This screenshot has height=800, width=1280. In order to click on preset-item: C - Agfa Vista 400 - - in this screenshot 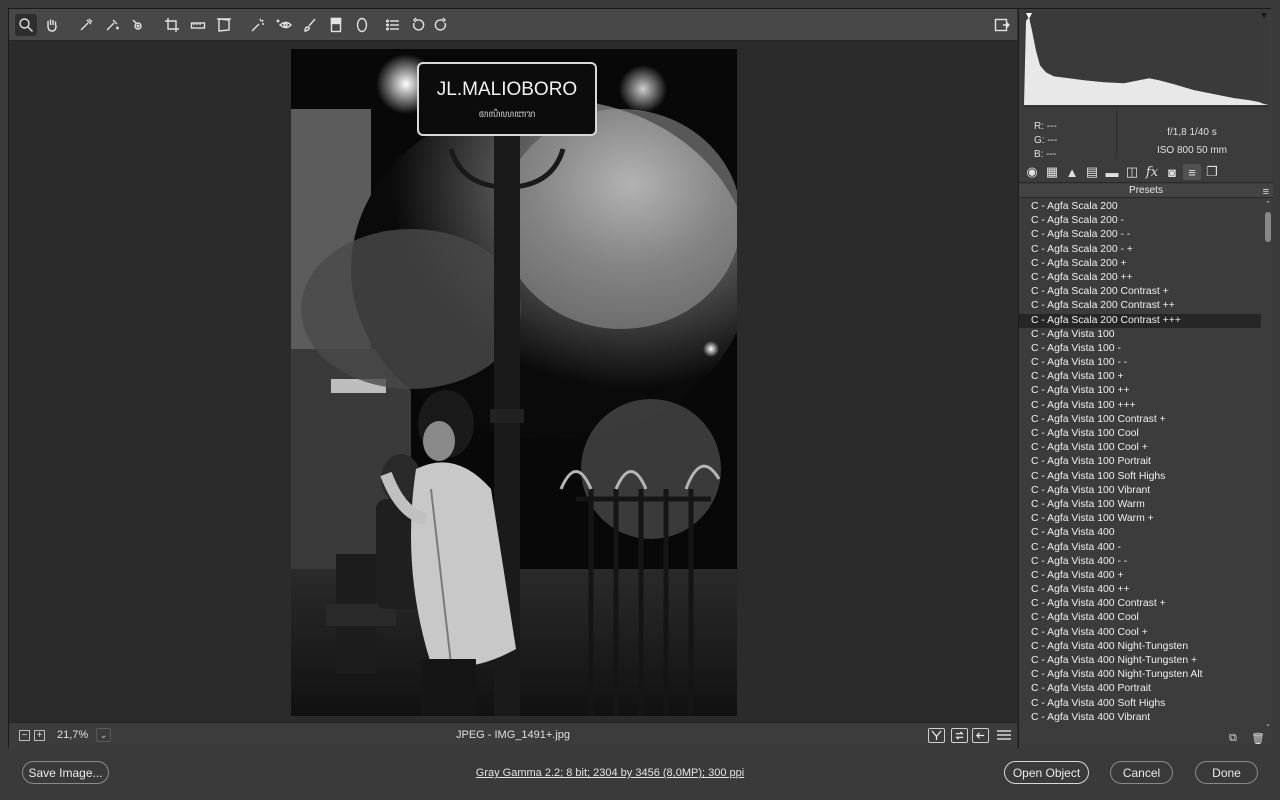, I will do `click(1140, 562)`.